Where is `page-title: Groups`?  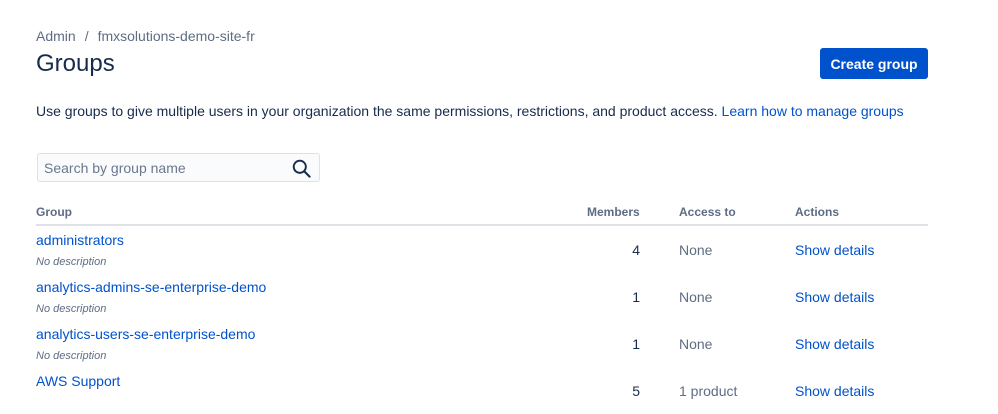 page-title: Groups is located at coordinates (75, 63).